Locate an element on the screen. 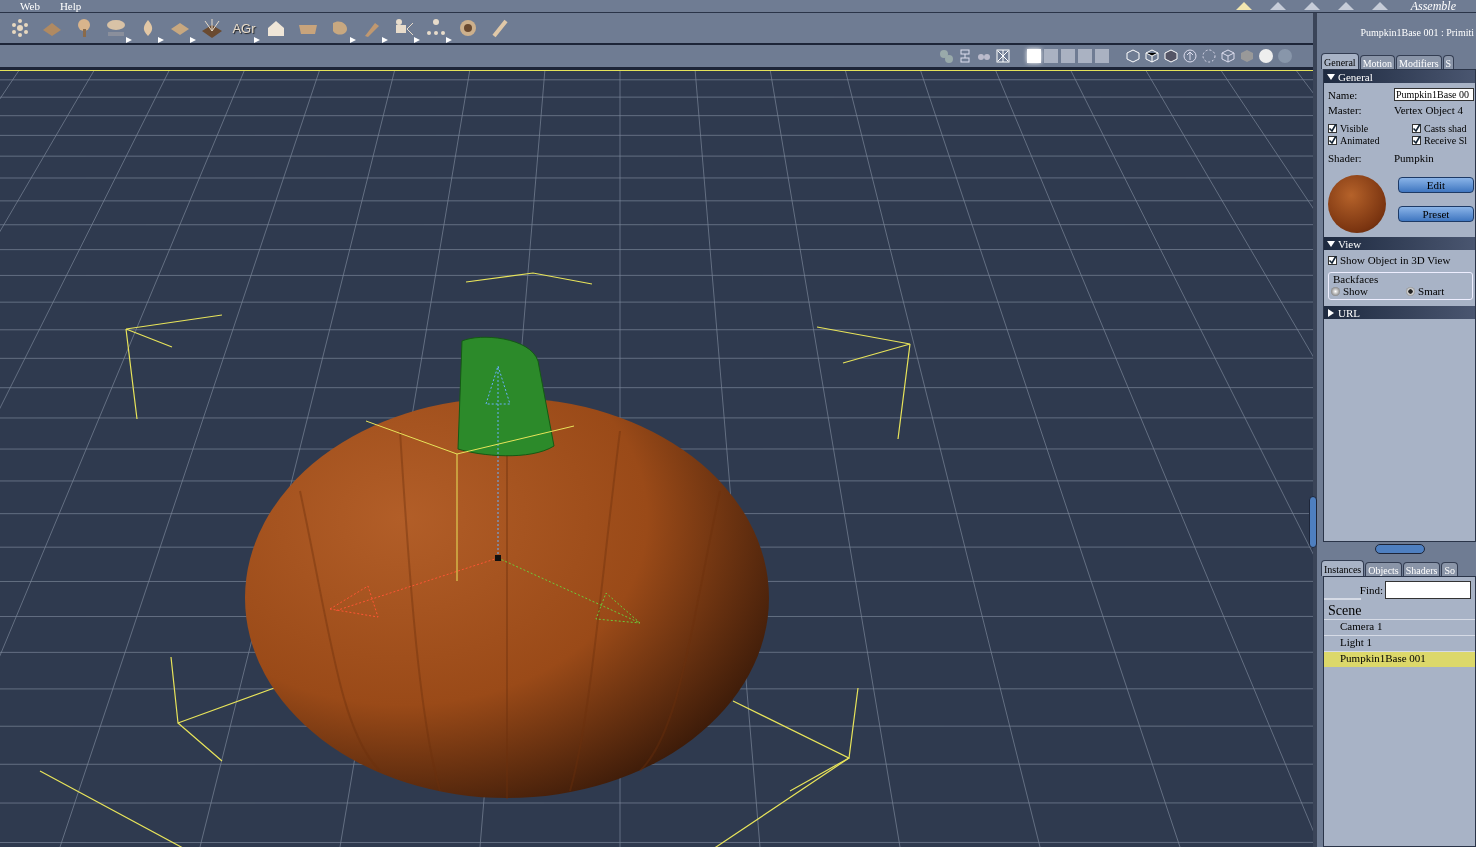 The image size is (1476, 847). value: Pumpkin is located at coordinates (1414, 157).